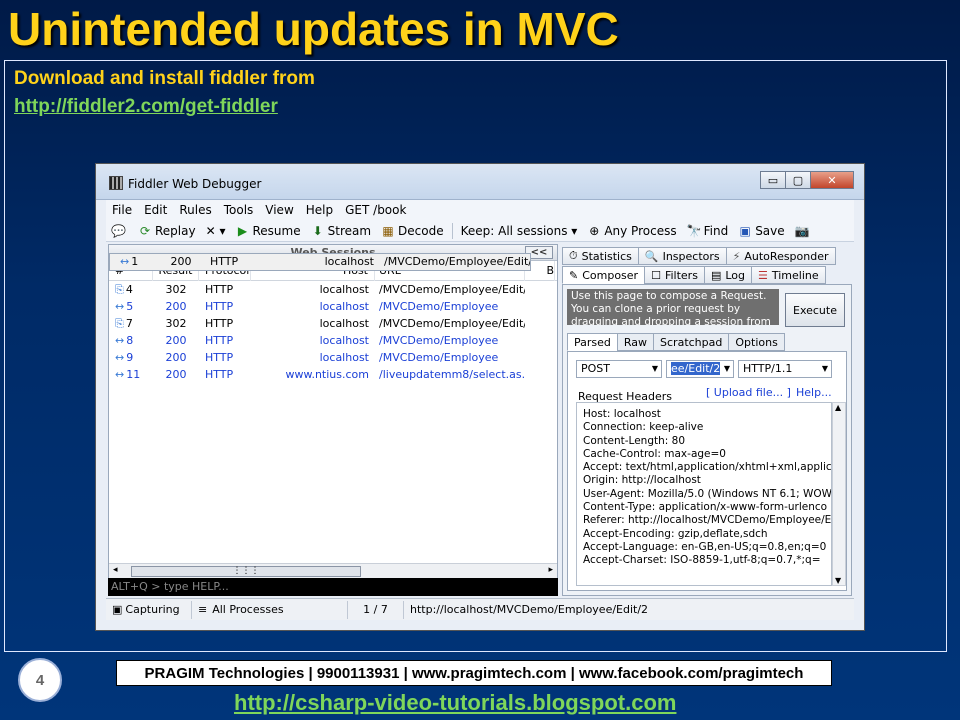 Image resolution: width=960 pixels, height=720 pixels. I want to click on scrollbar-thumb: ⋮⋮⋮, so click(246, 571).